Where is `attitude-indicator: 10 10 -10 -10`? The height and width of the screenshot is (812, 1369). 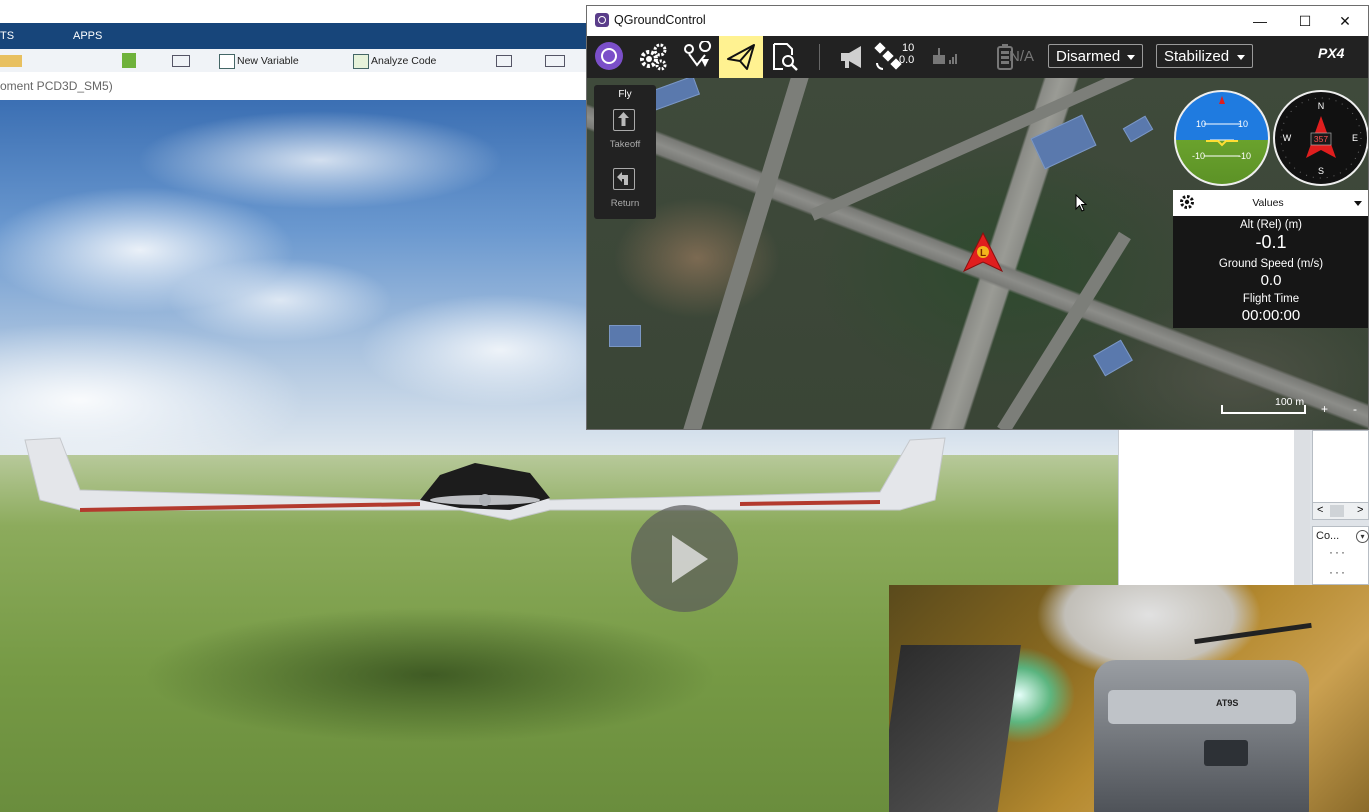
attitude-indicator: 10 10 -10 -10 is located at coordinates (1222, 138).